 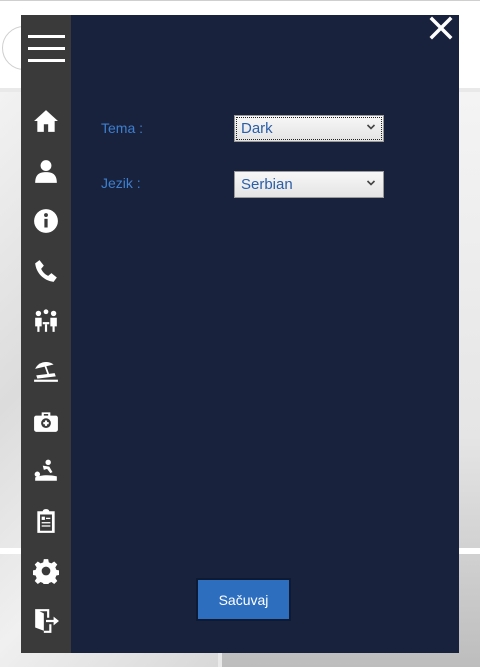 I want to click on phone-icon, so click(x=46, y=271).